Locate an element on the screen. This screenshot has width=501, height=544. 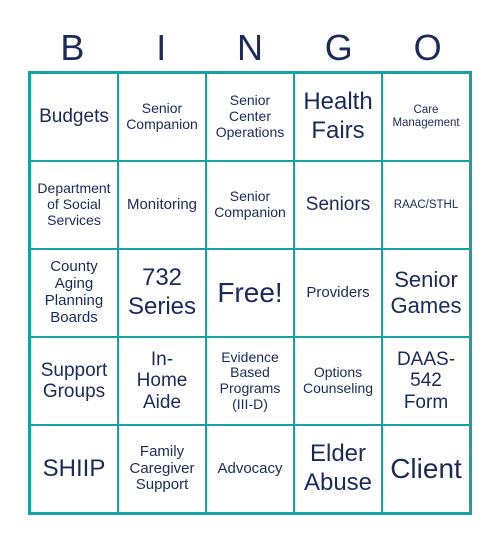
bingo-cell: Evidence Based Programs (III-D) is located at coordinates (250, 381).